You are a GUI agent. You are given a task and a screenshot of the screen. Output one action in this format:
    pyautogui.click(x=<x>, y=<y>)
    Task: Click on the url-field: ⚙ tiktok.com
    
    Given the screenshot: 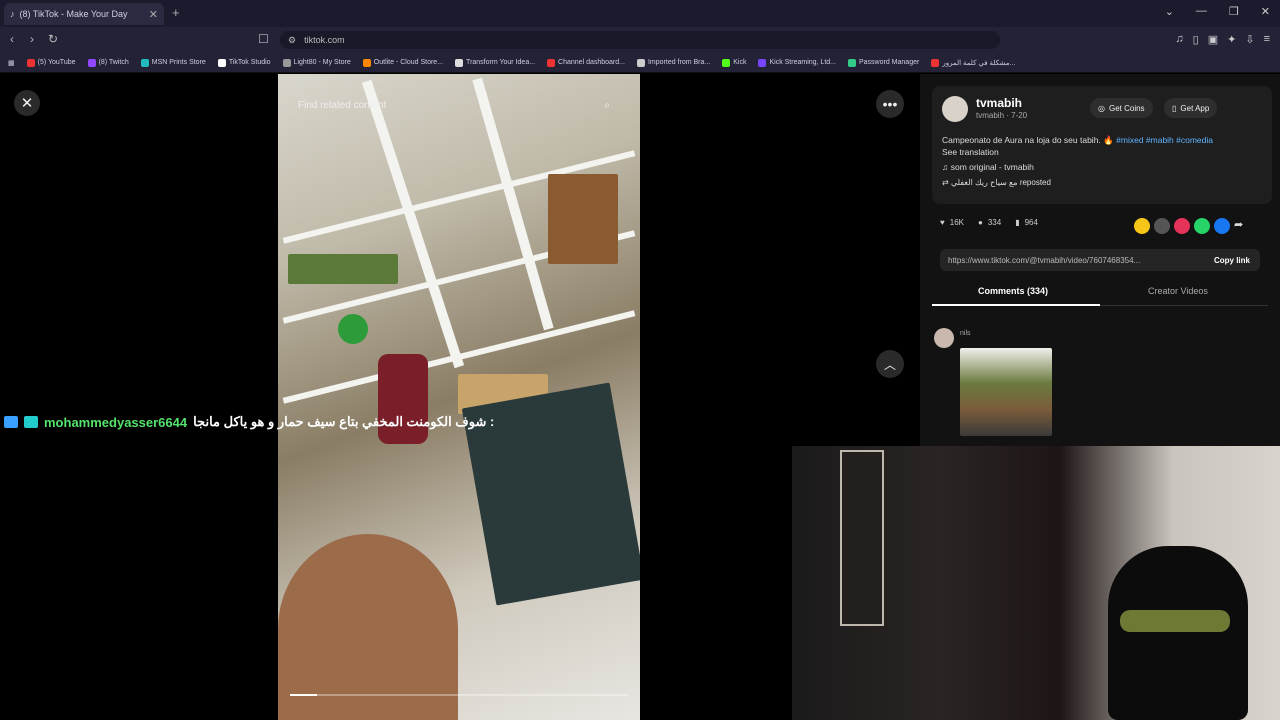 What is the action you would take?
    pyautogui.click(x=640, y=40)
    